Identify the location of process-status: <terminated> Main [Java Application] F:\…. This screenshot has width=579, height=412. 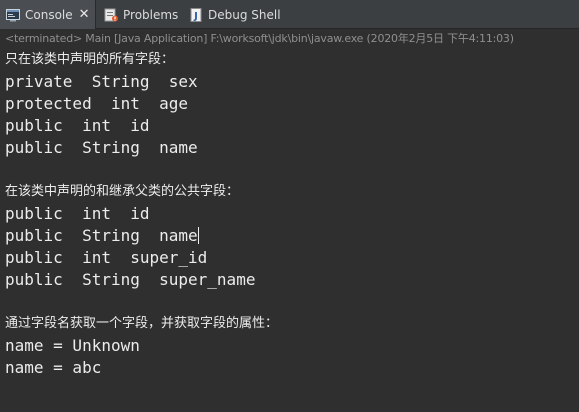
(259, 38).